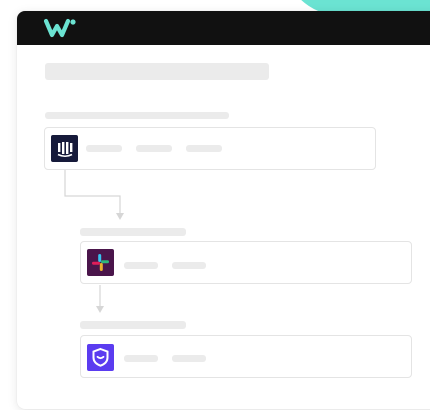 This screenshot has width=430, height=410. What do you see at coordinates (137, 115) in the screenshot?
I see `step-1-label-placeholder` at bounding box center [137, 115].